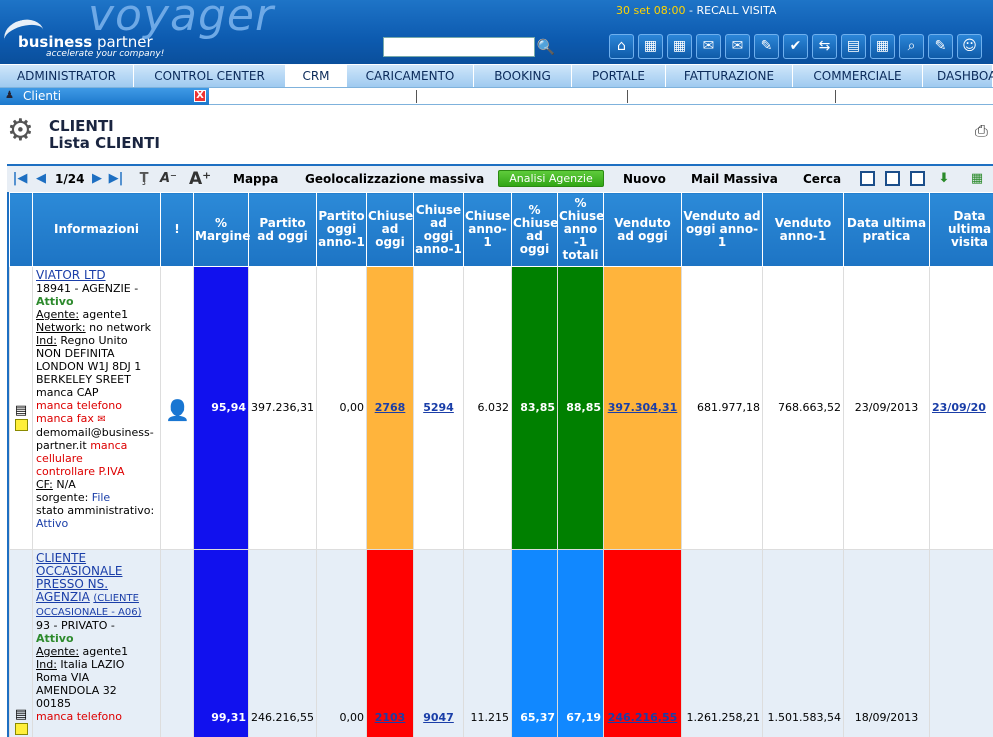 The height and width of the screenshot is (737, 993). Describe the element at coordinates (867, 178) in the screenshot. I see `list-view-icon` at that location.